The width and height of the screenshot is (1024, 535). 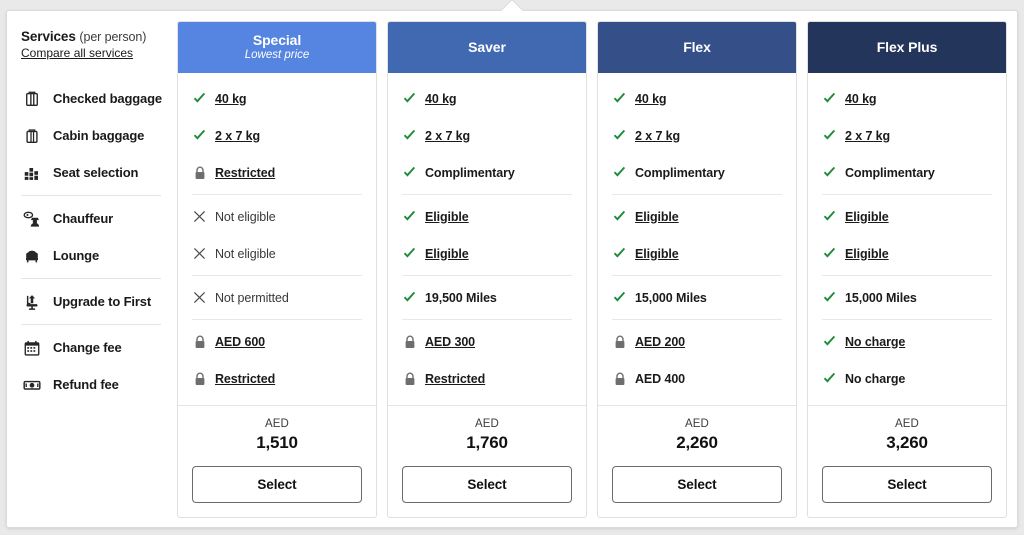 What do you see at coordinates (77, 53) in the screenshot?
I see `compare-all-services-link: Compare all services` at bounding box center [77, 53].